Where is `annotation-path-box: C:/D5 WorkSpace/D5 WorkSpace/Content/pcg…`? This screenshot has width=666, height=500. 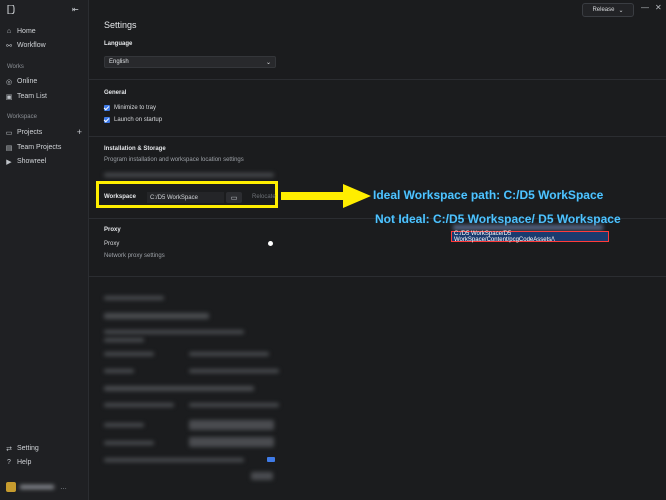 annotation-path-box: C:/D5 WorkSpace/D5 WorkSpace/Content/pcg… is located at coordinates (530, 237).